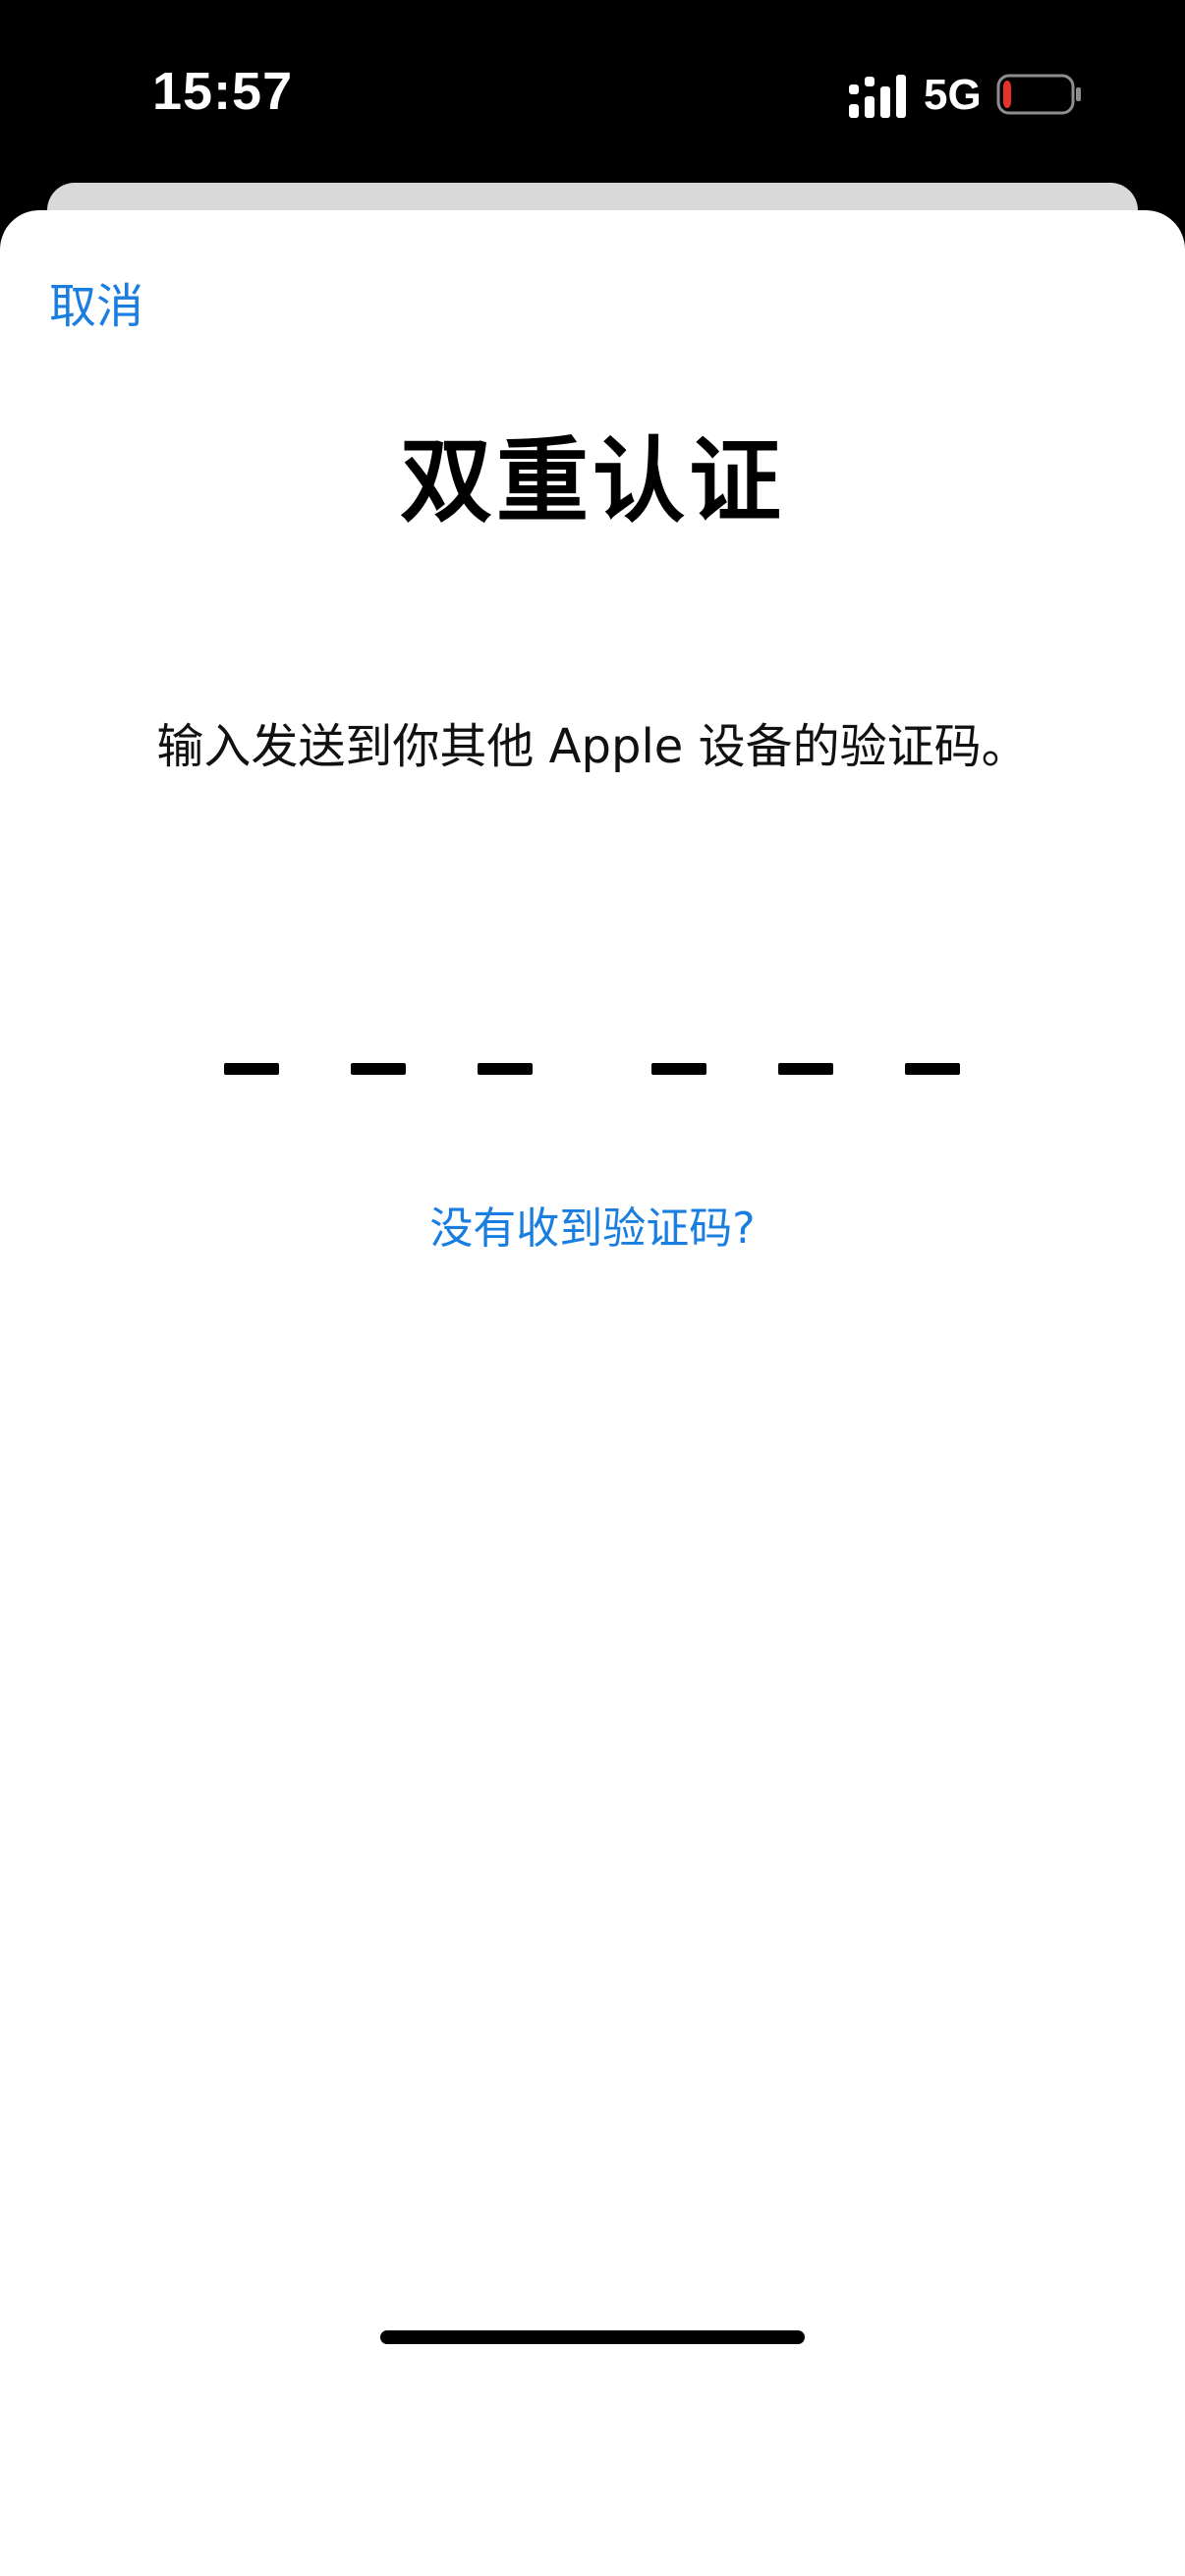  What do you see at coordinates (953, 95) in the screenshot?
I see `network-type: 5G` at bounding box center [953, 95].